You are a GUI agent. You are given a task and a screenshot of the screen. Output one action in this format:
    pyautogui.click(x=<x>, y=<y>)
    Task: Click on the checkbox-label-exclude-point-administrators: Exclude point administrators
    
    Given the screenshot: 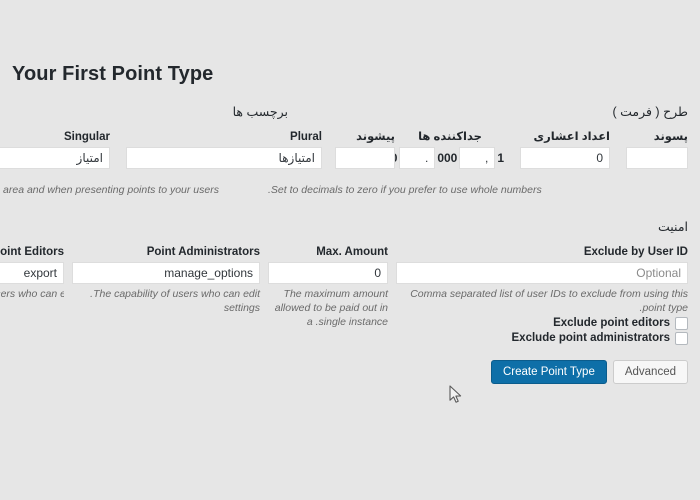 What is the action you would take?
    pyautogui.click(x=590, y=338)
    